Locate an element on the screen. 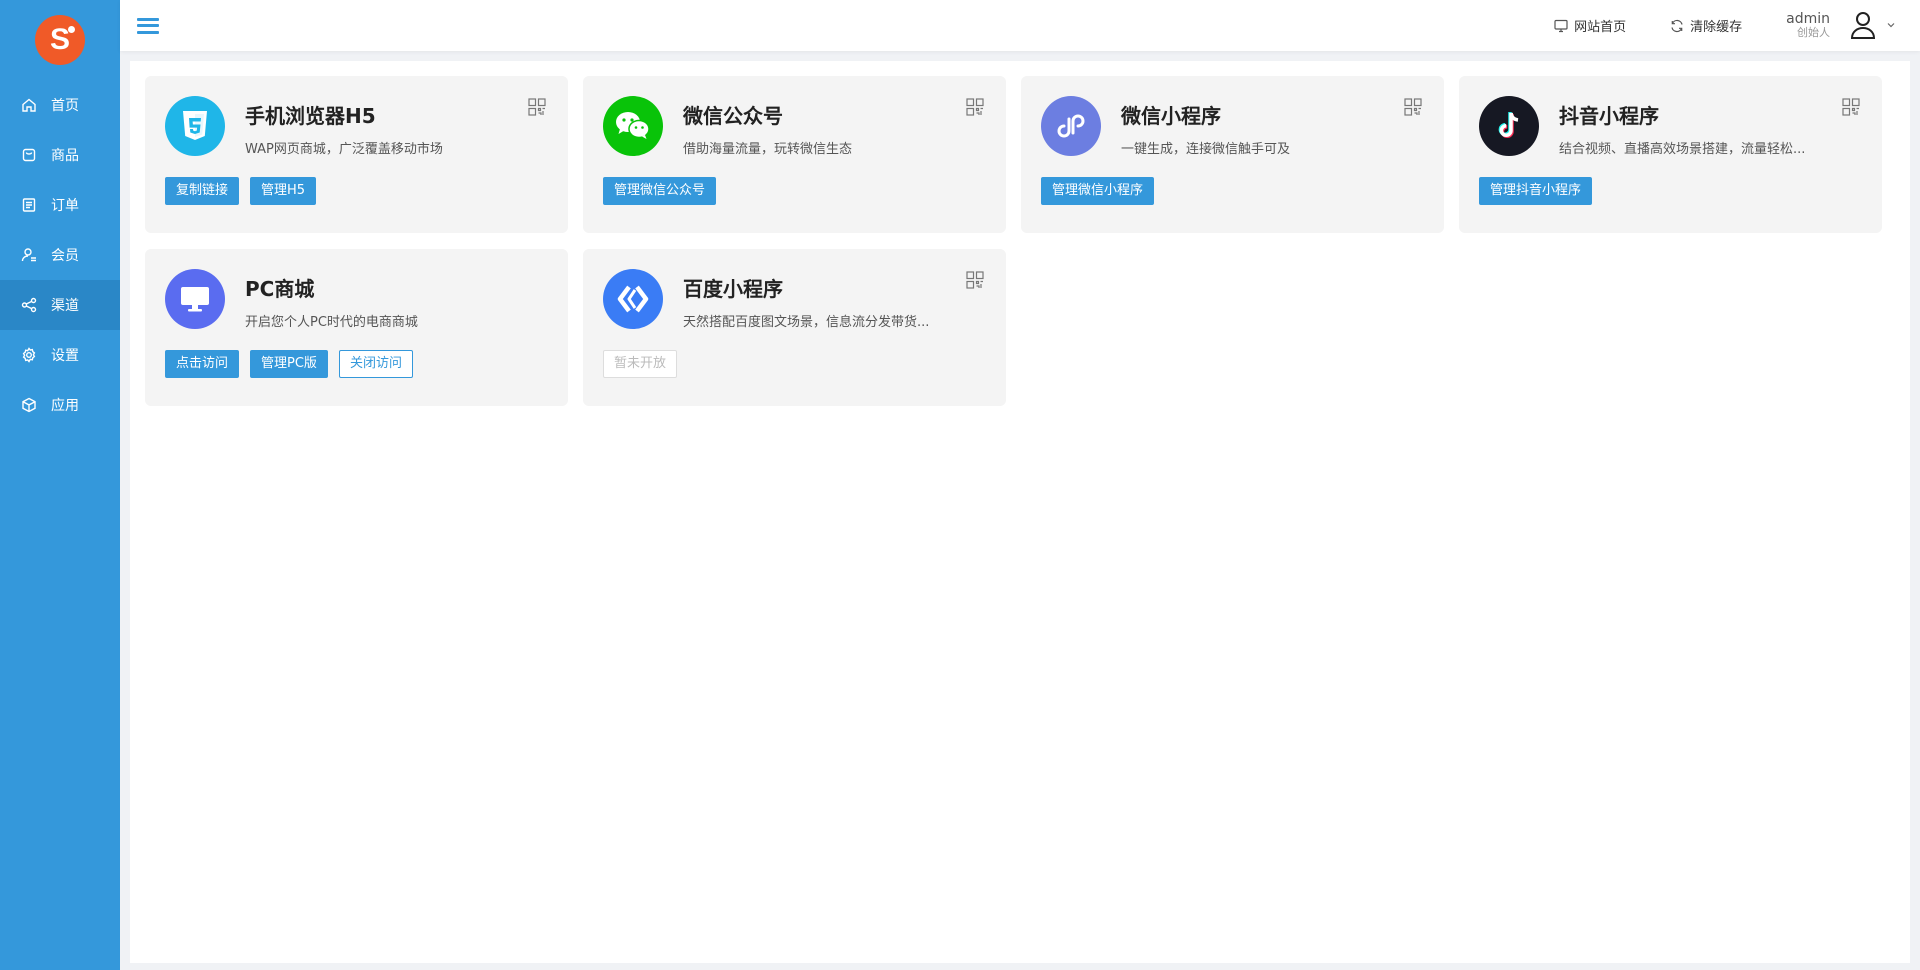 The width and height of the screenshot is (1920, 970). card-description: 开启您个人PC时代的电商商城 is located at coordinates (331, 322).